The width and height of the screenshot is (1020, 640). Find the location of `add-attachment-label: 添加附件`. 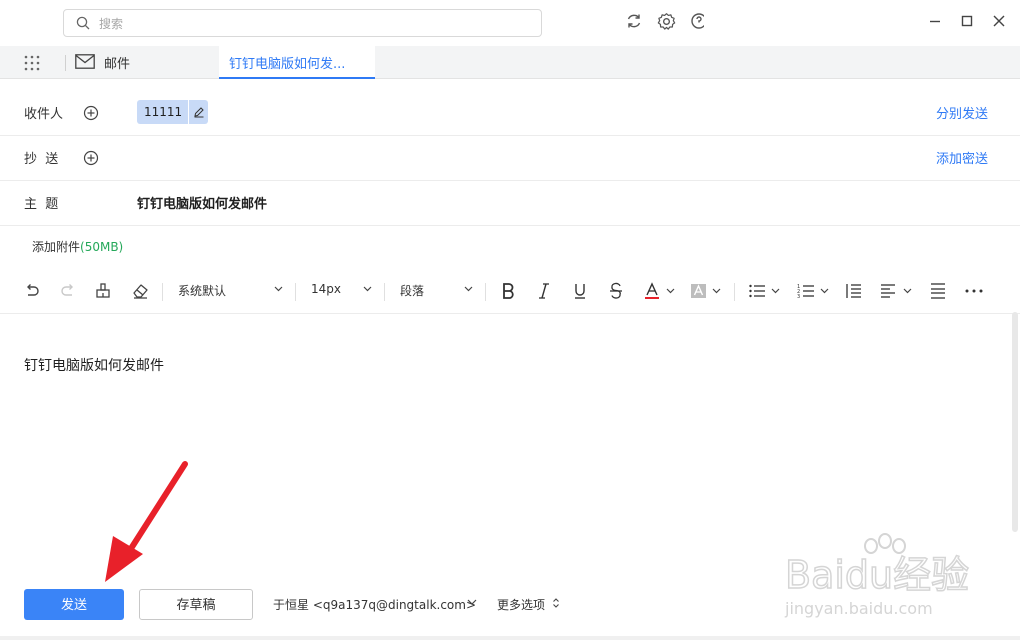

add-attachment-label: 添加附件 is located at coordinates (56, 247).